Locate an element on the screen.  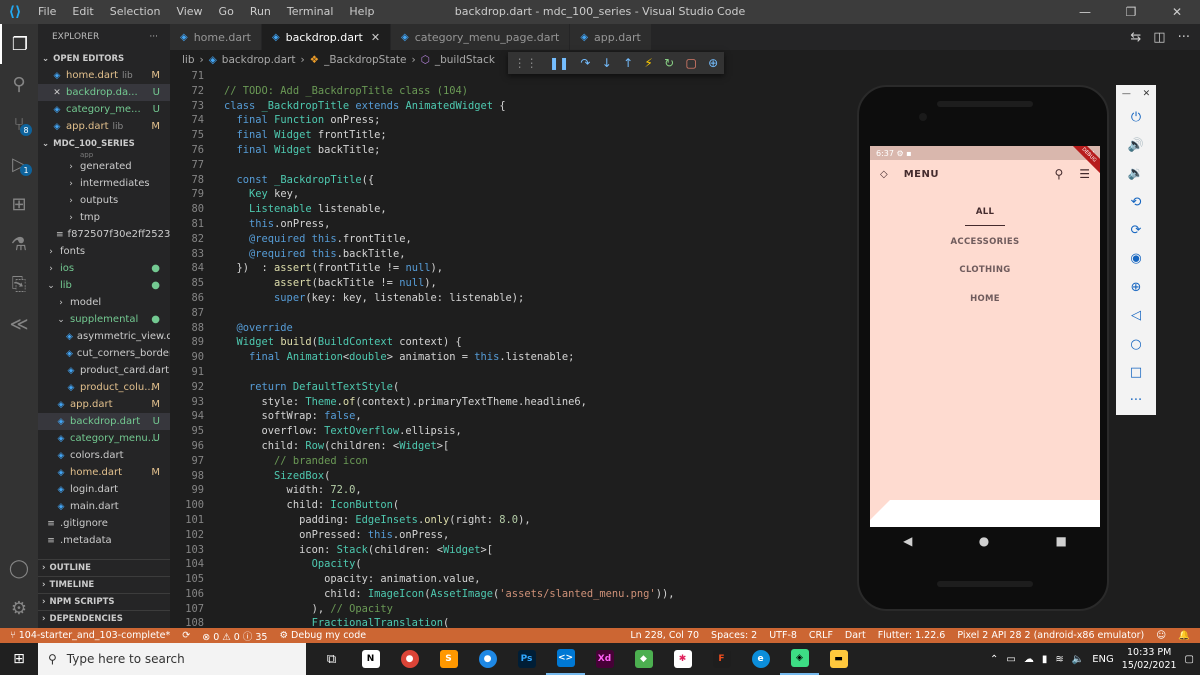
tree-item: › outputs is located at coordinates (104, 200).